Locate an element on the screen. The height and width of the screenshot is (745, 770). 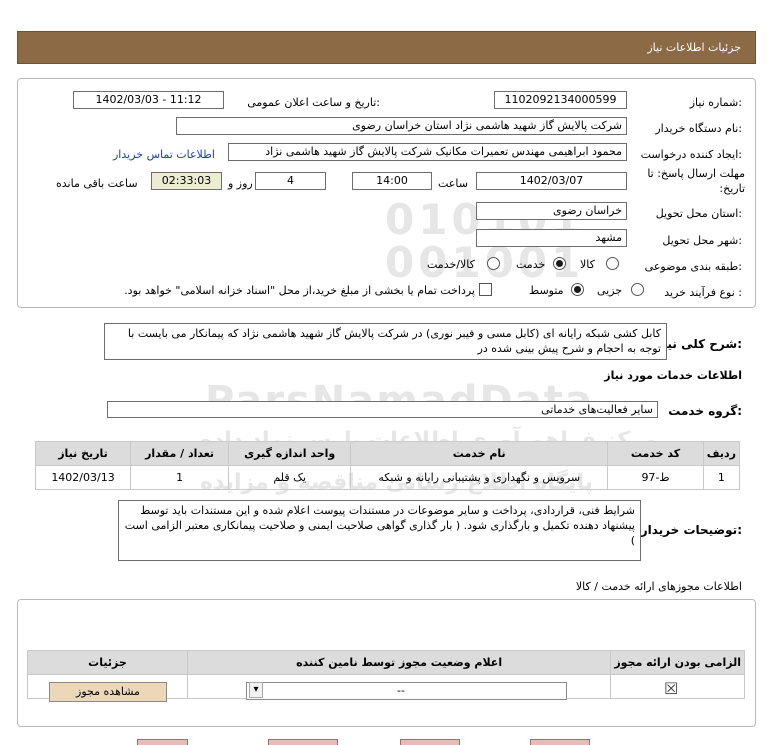
buyer-org-label: نام دستگاه خریدار: is located at coordinates (698, 128).